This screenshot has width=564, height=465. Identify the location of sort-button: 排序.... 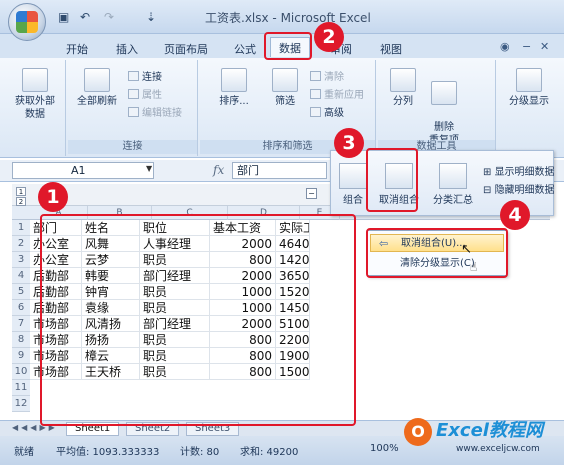
(234, 88).